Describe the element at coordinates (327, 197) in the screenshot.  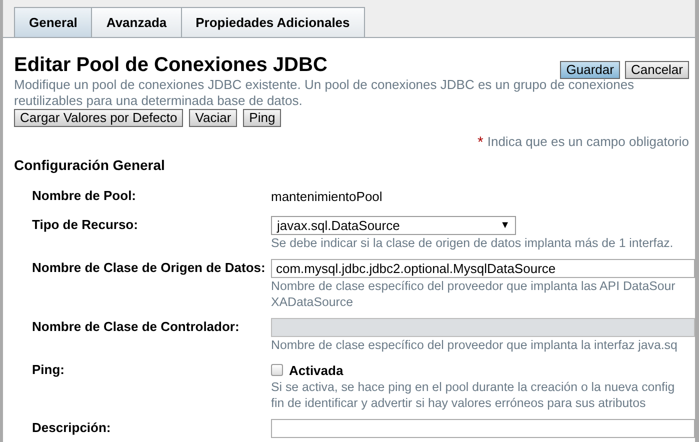
I see `field-value: mantenimientoPool` at that location.